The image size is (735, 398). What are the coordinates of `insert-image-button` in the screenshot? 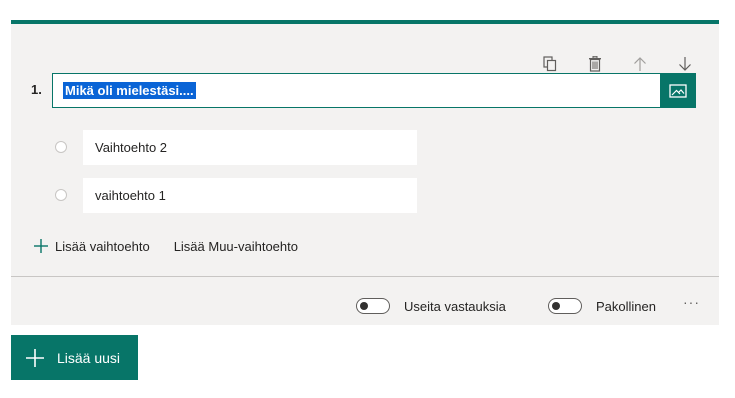 It's located at (678, 90).